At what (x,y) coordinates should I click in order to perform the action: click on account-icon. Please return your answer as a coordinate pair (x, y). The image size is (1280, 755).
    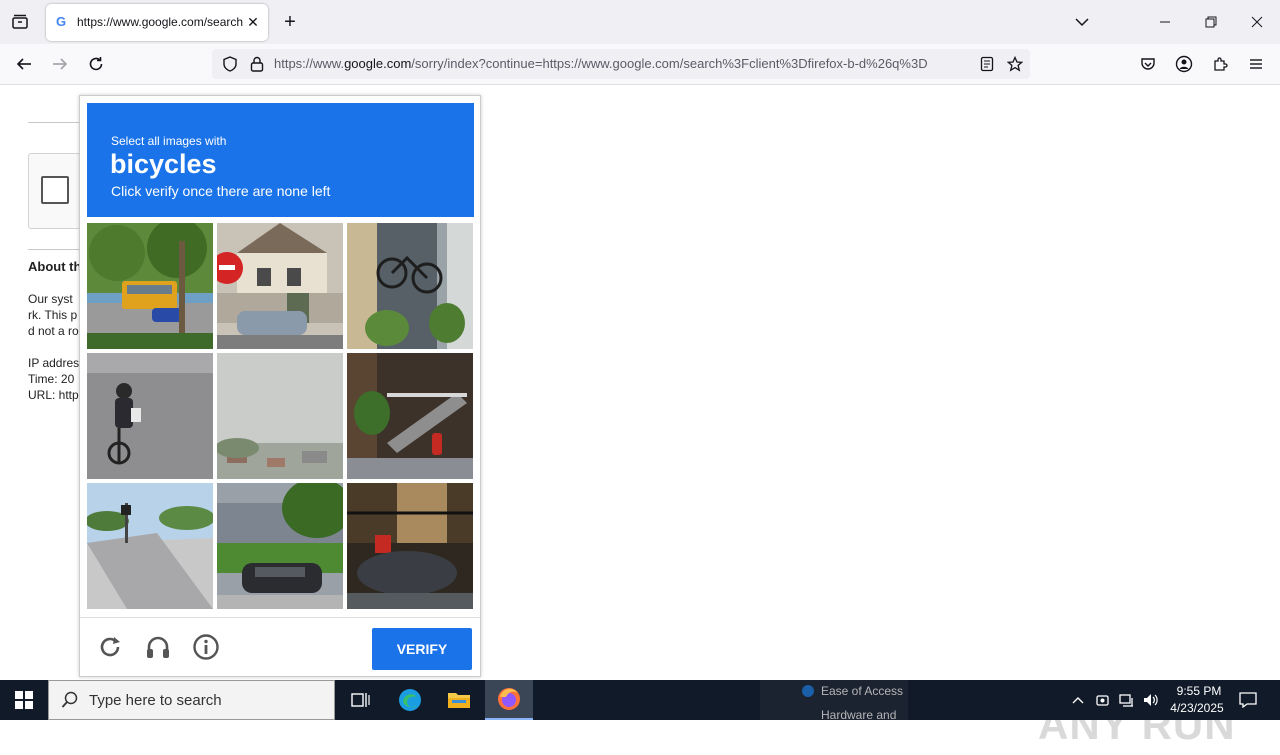
    Looking at the image, I should click on (1184, 64).